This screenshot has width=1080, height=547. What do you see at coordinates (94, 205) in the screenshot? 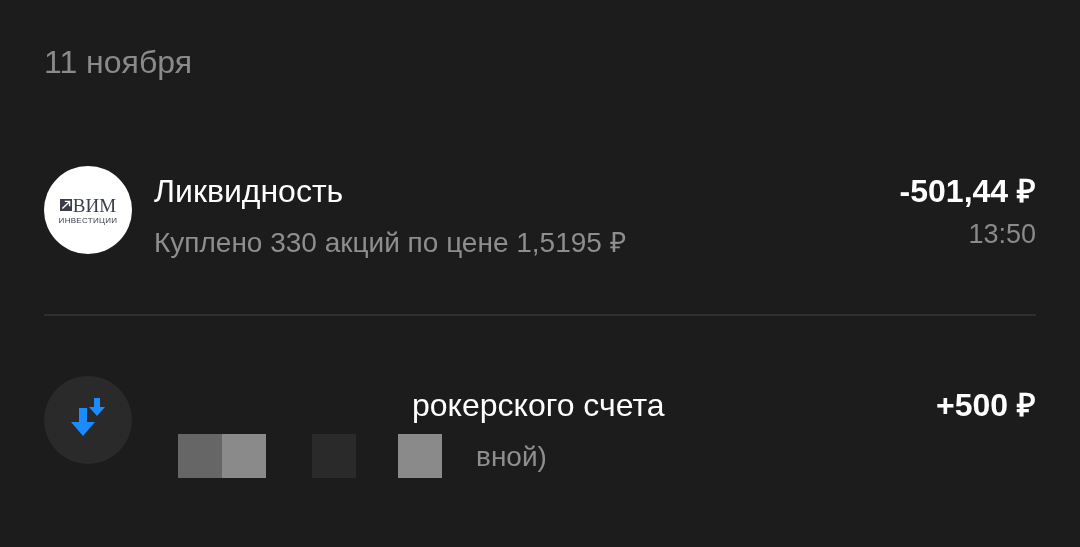
I see `logo-name: ВИМ` at bounding box center [94, 205].